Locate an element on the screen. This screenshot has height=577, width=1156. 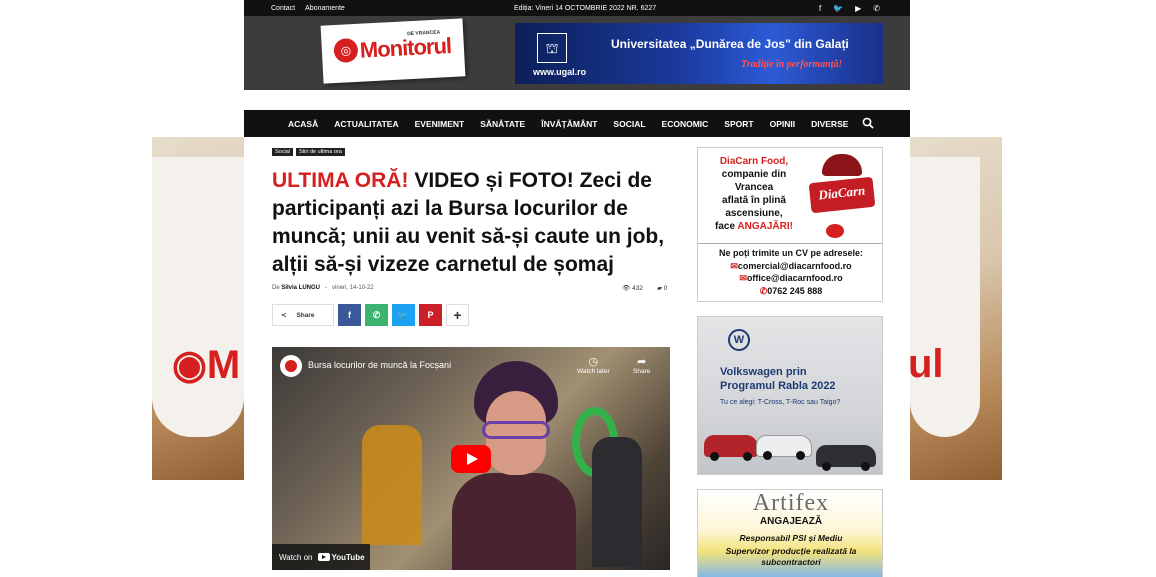
diacarn-line-5: ascensiune, is located at coordinates (754, 213).